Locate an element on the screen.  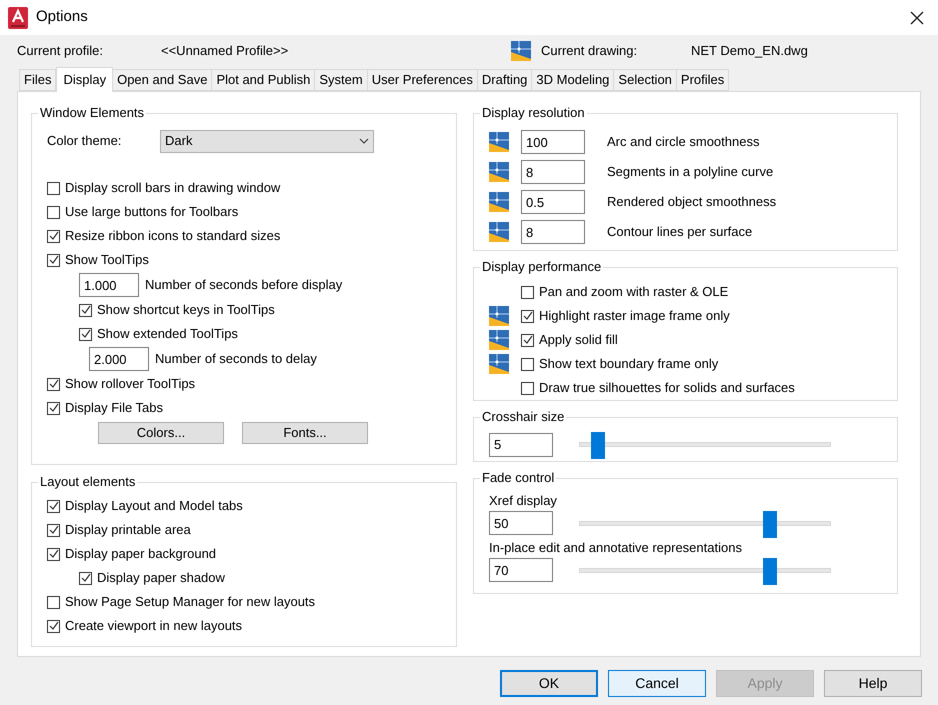
tab: Selection is located at coordinates (645, 80).